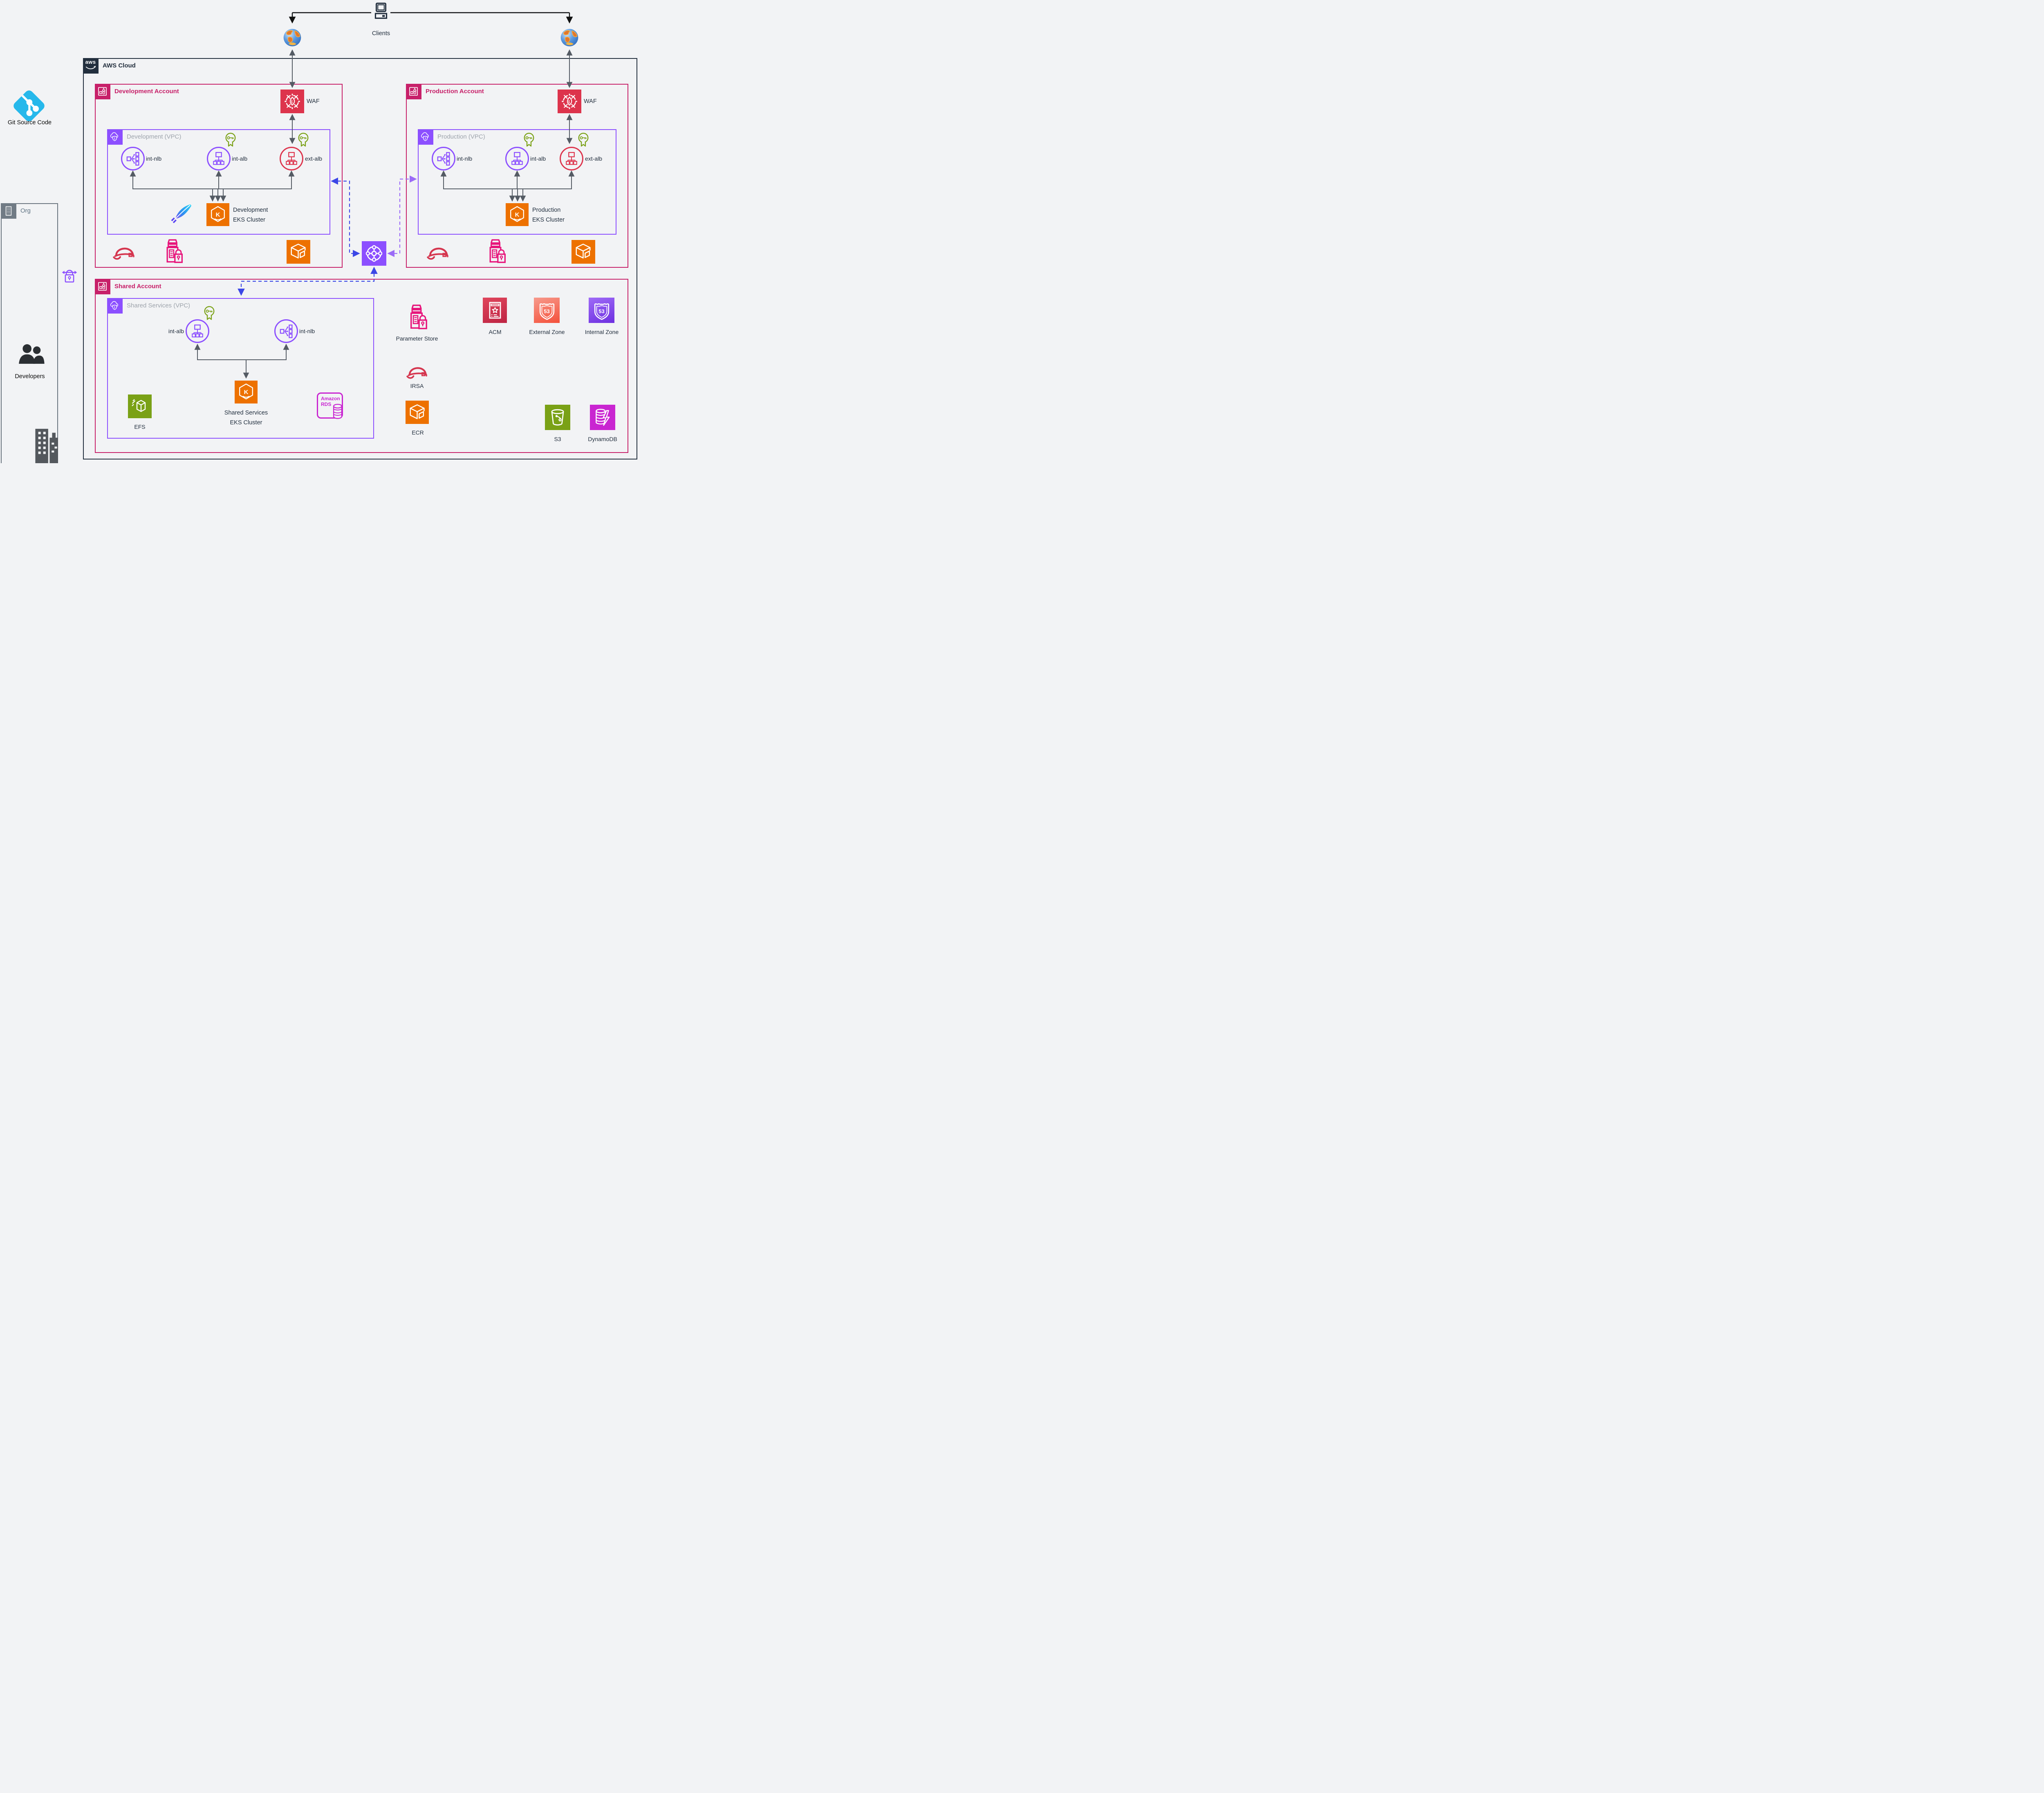 The width and height of the screenshot is (2044, 1793). What do you see at coordinates (557, 417) in the screenshot?
I see `s3-icon` at bounding box center [557, 417].